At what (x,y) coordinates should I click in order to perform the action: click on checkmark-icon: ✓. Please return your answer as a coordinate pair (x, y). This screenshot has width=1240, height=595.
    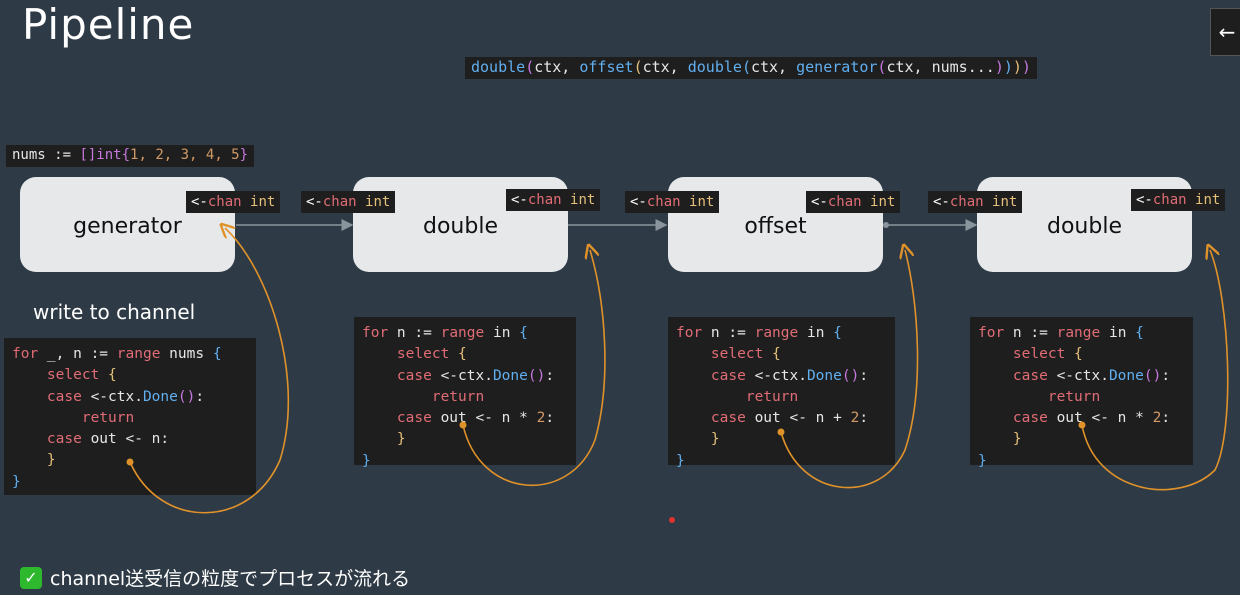
    Looking at the image, I should click on (31, 577).